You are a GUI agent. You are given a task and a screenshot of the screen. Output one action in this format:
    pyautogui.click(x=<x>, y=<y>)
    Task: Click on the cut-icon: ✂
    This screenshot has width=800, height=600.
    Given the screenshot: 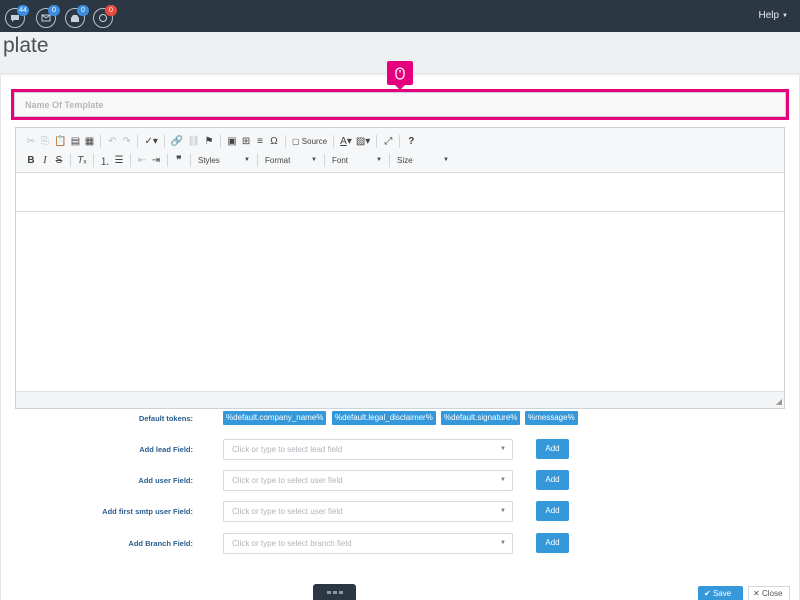 What is the action you would take?
    pyautogui.click(x=31, y=141)
    